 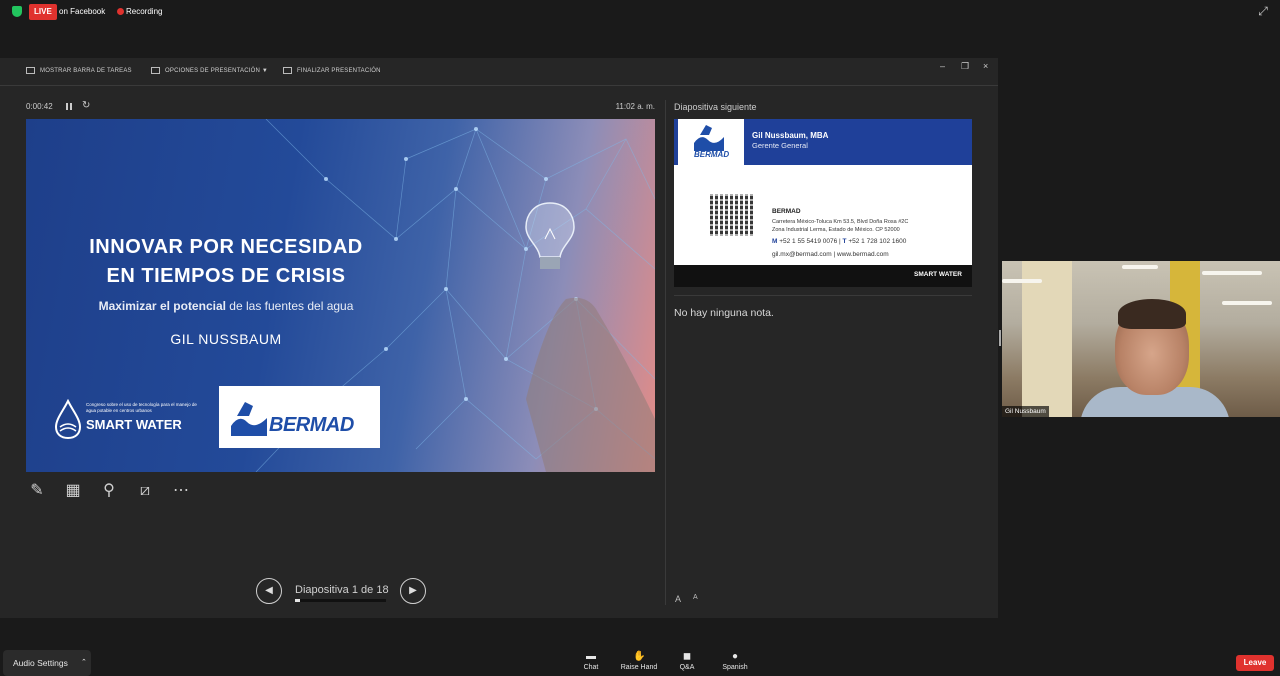 I want to click on next-slide-company: BERMAD, so click(x=786, y=211).